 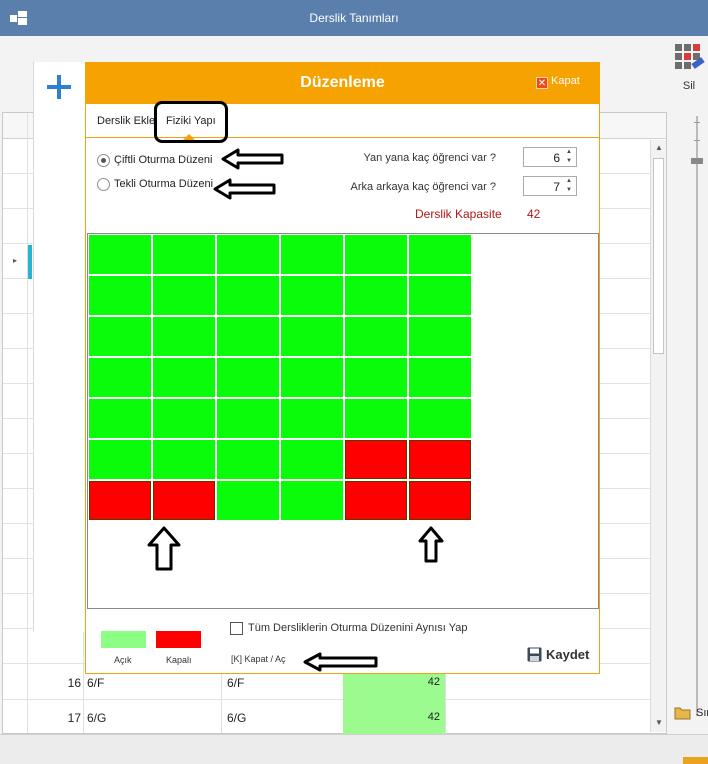 What do you see at coordinates (123, 660) in the screenshot?
I see `legend-open-label: Açık` at bounding box center [123, 660].